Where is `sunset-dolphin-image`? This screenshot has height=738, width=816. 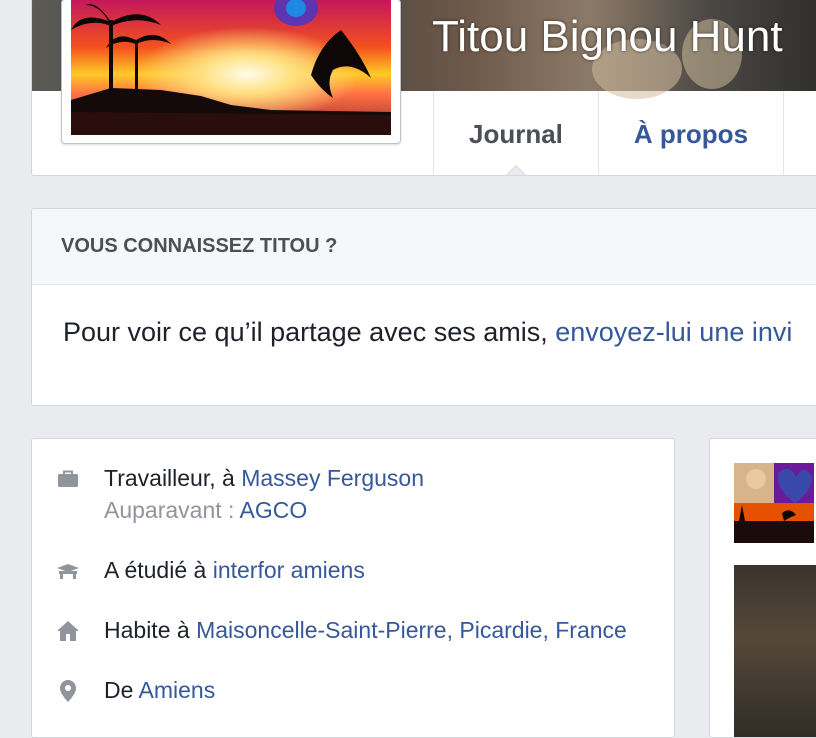 sunset-dolphin-image is located at coordinates (231, 67).